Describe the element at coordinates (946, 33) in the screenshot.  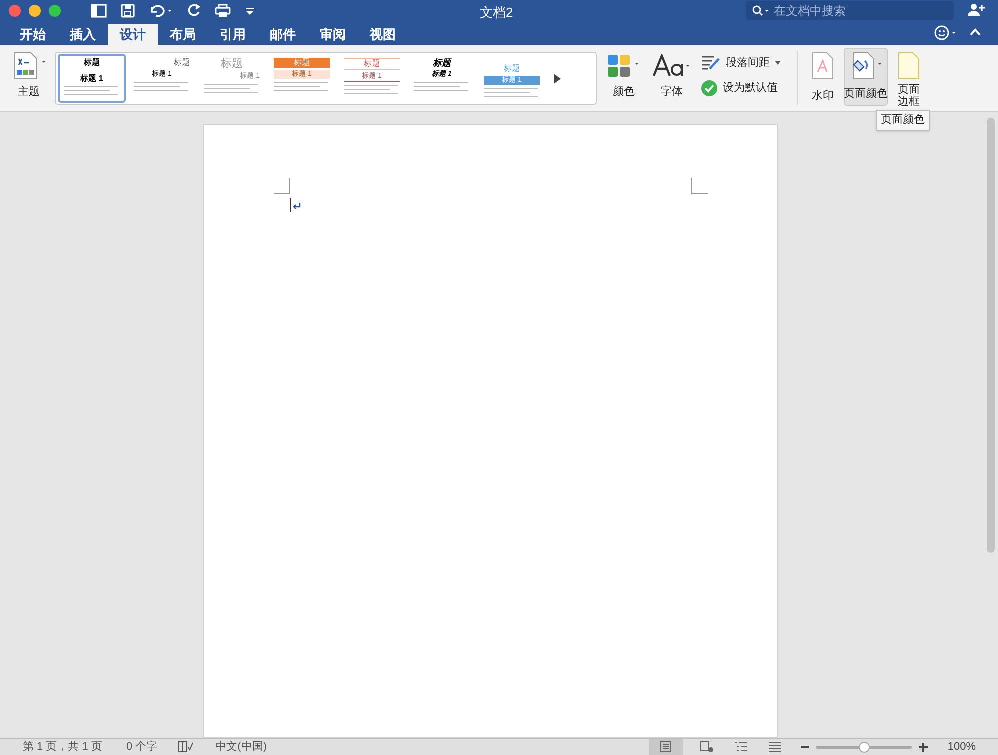
I see `smiley-icon` at that location.